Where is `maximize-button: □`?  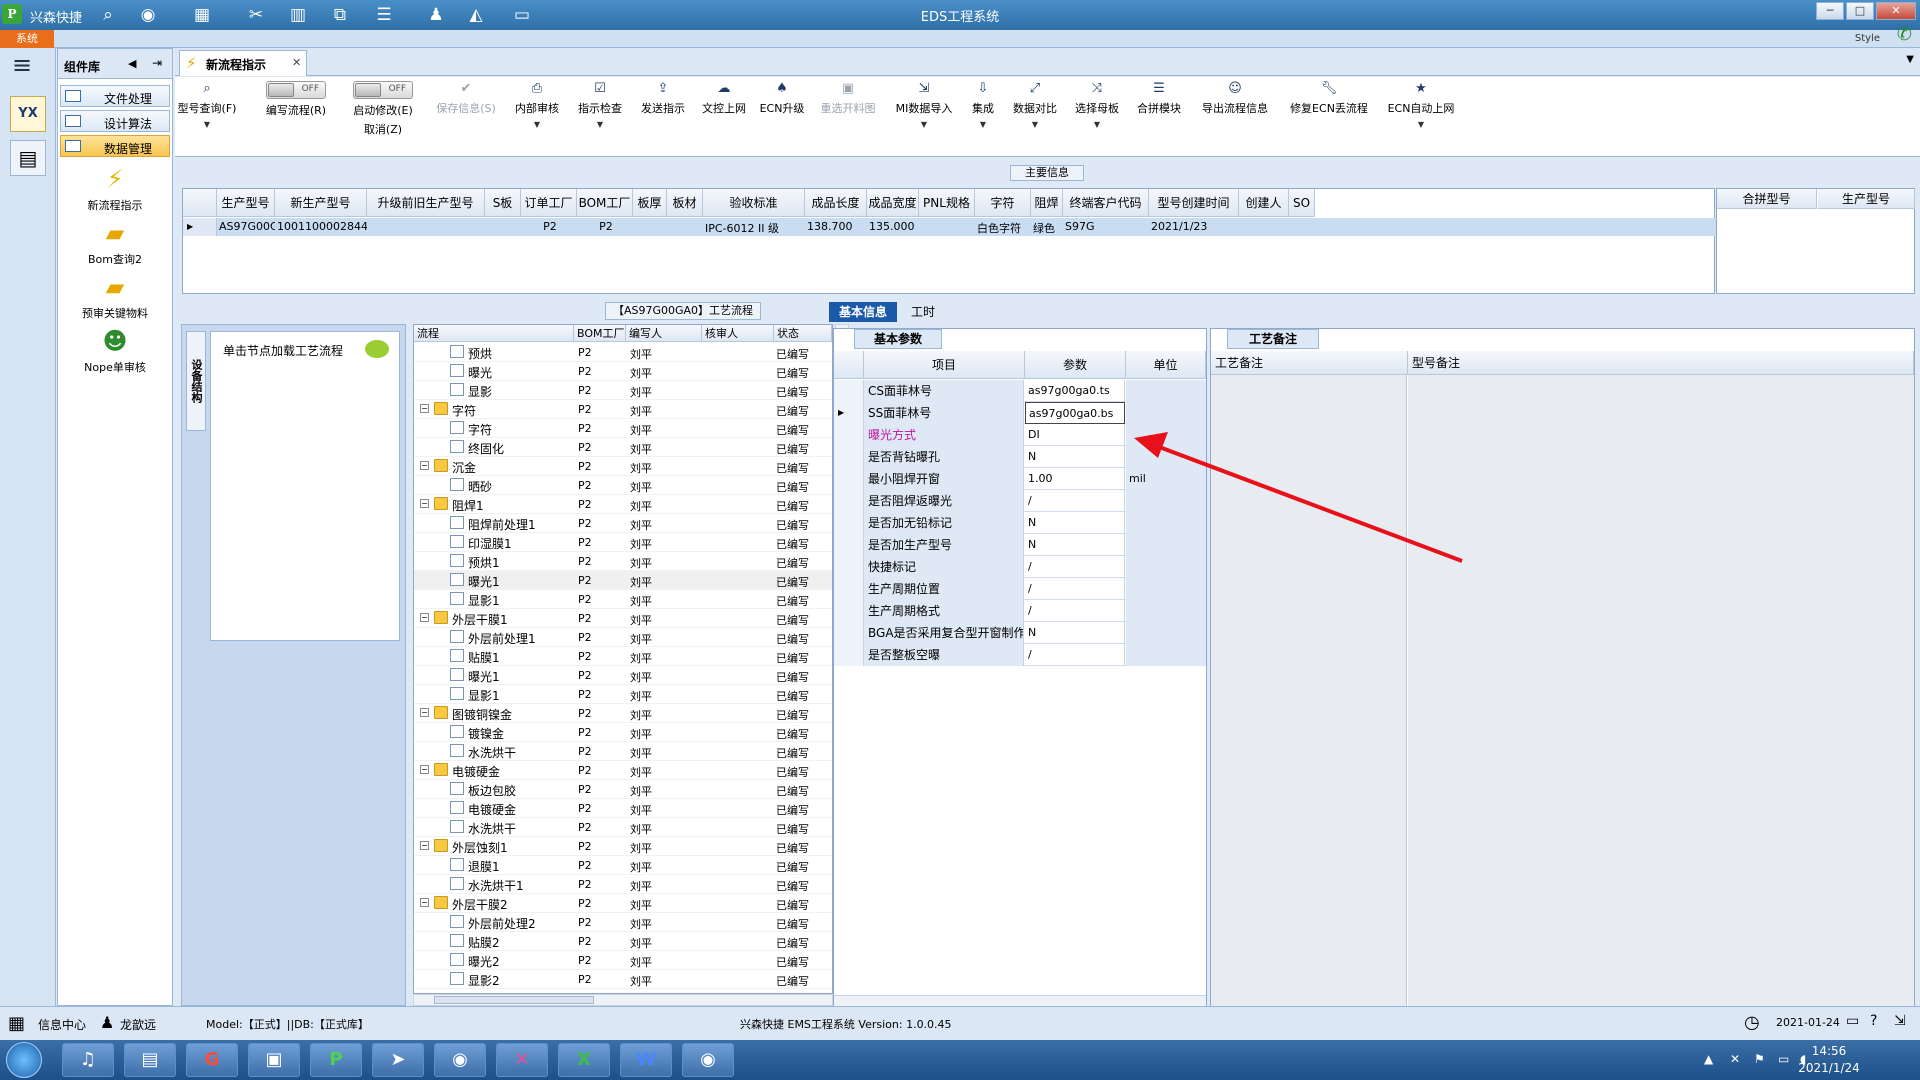 maximize-button: □ is located at coordinates (1860, 11).